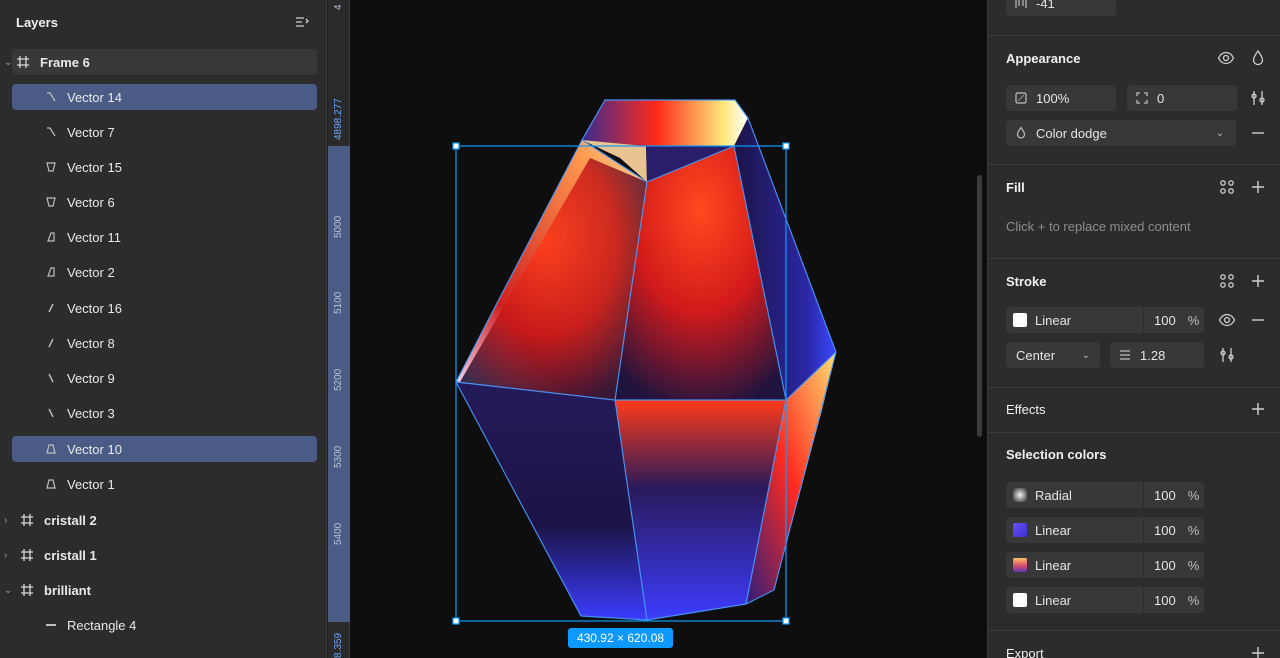  Describe the element at coordinates (65, 62) in the screenshot. I see `layer-label: Frame 6` at that location.